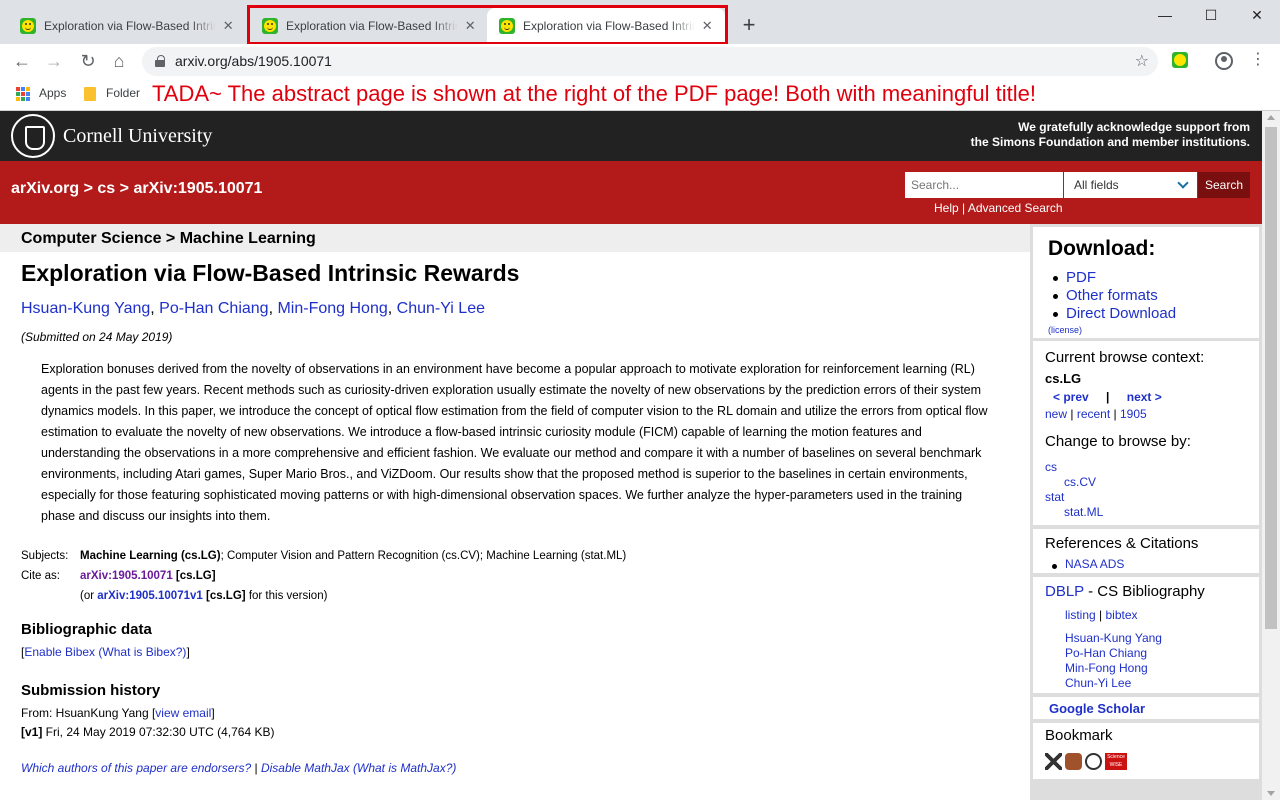  Describe the element at coordinates (1094, 564) in the screenshot. I see `nasa-ads-link: NASA ADS` at that location.